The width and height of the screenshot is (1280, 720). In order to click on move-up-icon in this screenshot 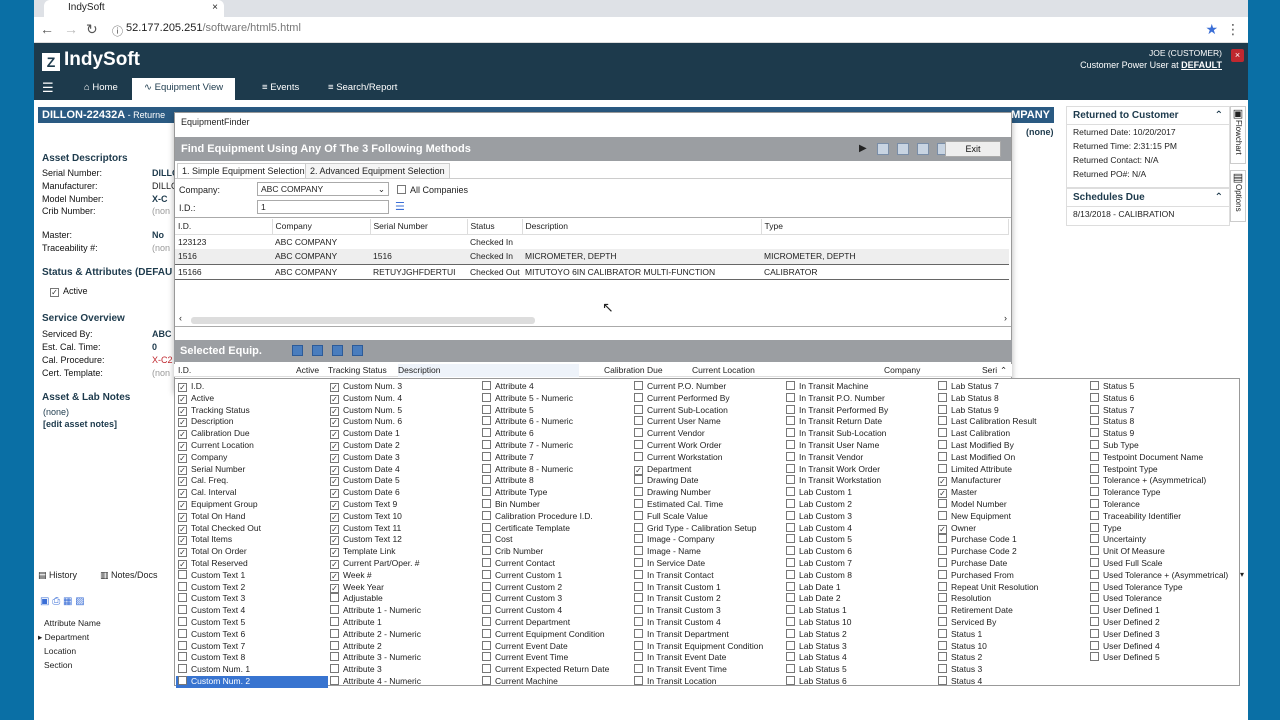, I will do `click(337, 350)`.